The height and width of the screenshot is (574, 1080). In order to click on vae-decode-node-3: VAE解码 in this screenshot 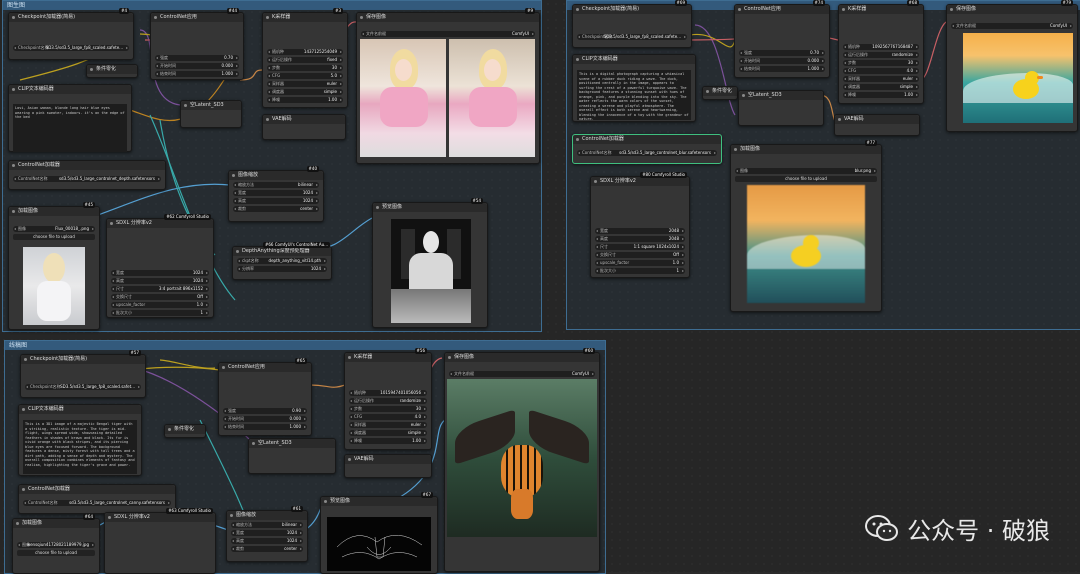, I will do `click(388, 466)`.